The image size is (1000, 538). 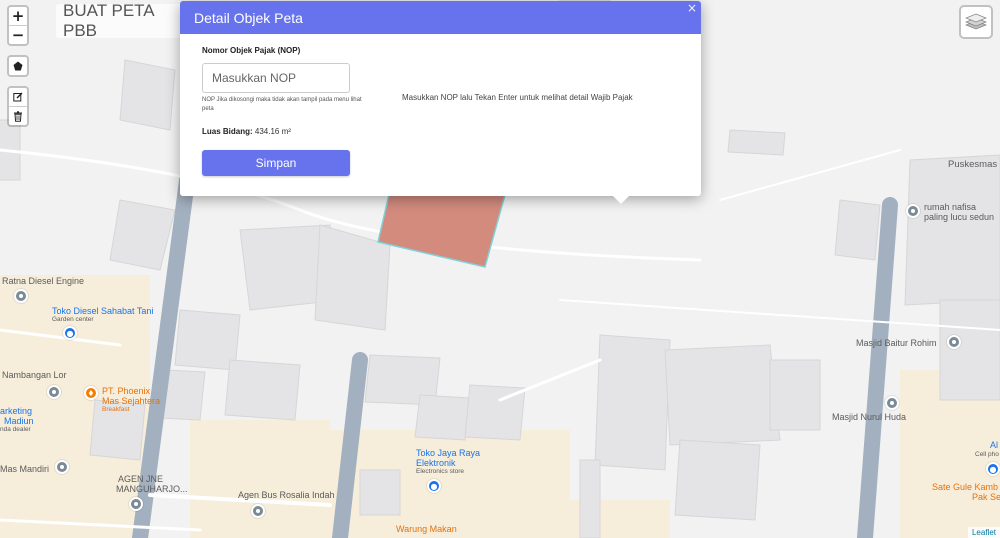 I want to click on draw-toolbar, so click(x=18, y=66).